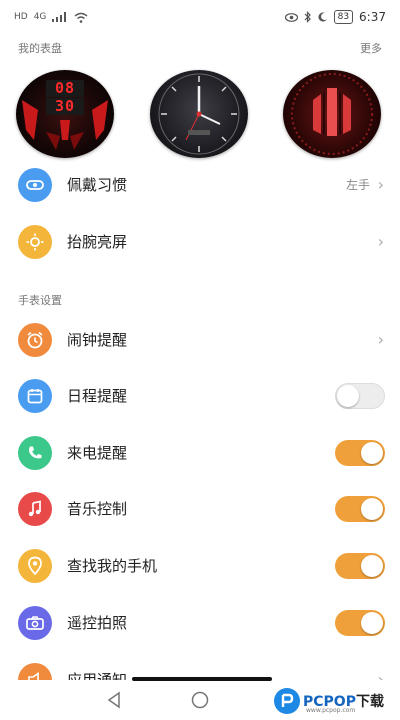 The image size is (400, 720). What do you see at coordinates (360, 566) in the screenshot?
I see `find-phone-toggle` at bounding box center [360, 566].